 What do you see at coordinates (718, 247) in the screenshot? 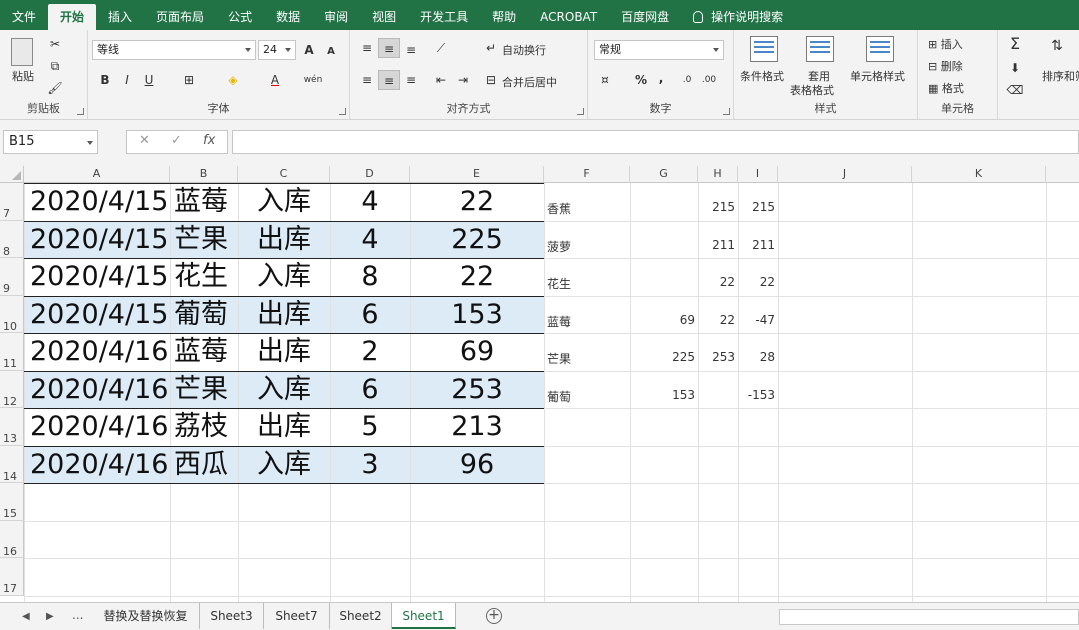
I see `cell-h8: 211` at bounding box center [718, 247].